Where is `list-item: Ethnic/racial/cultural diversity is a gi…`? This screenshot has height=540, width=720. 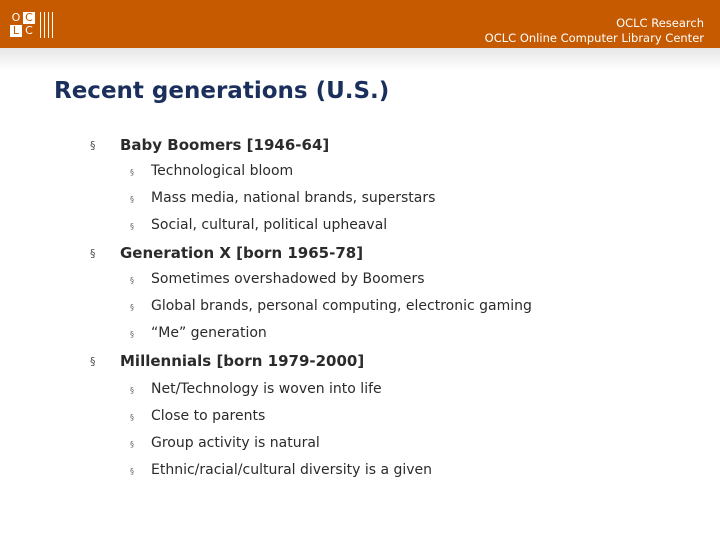 list-item: Ethnic/racial/cultural diversity is a gi… is located at coordinates (292, 470).